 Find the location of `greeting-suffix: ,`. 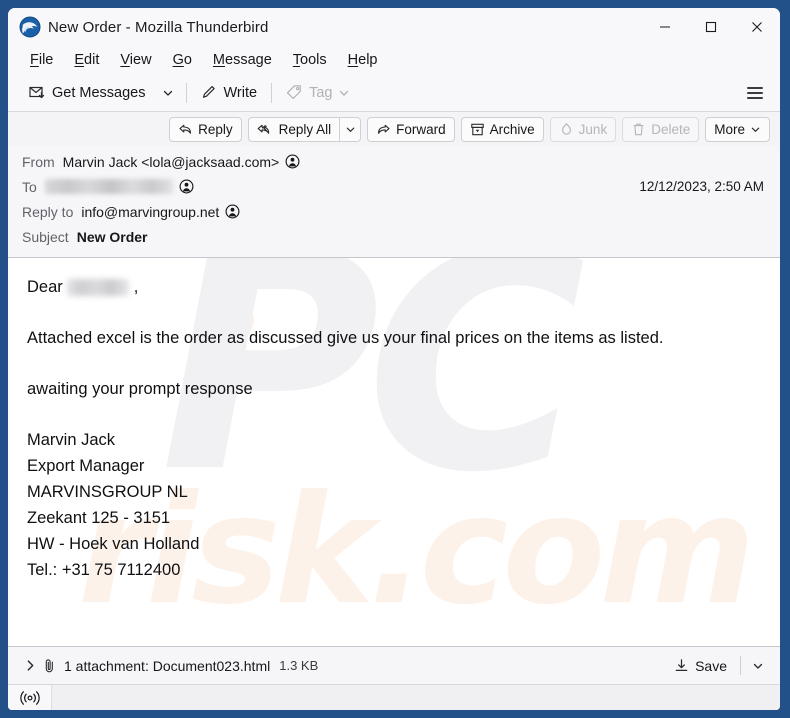

greeting-suffix: , is located at coordinates (136, 287).